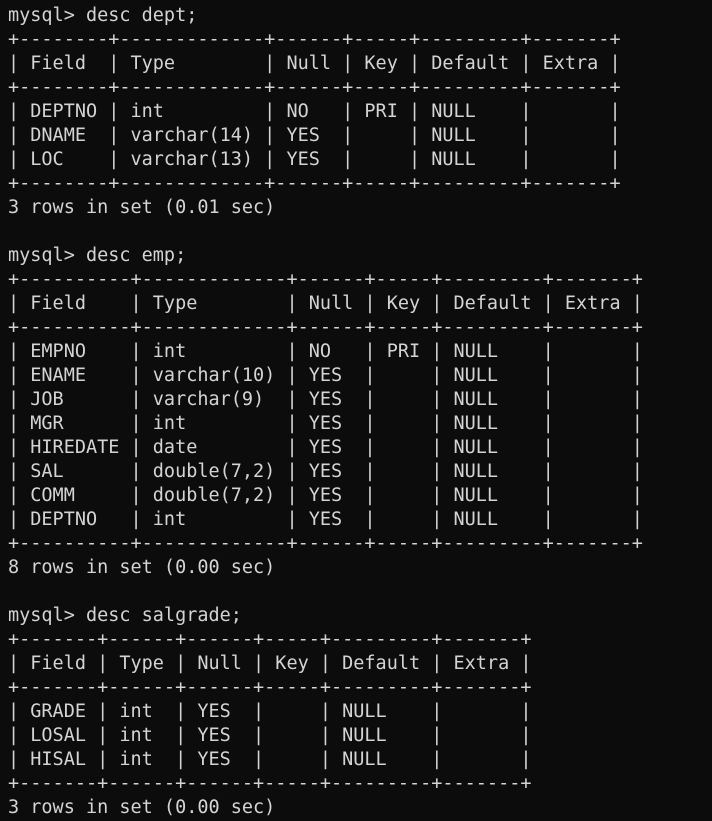 Image resolution: width=712 pixels, height=821 pixels. What do you see at coordinates (270, 759) in the screenshot?
I see `table-row: | HISAL | int | YES | | NULL | |` at bounding box center [270, 759].